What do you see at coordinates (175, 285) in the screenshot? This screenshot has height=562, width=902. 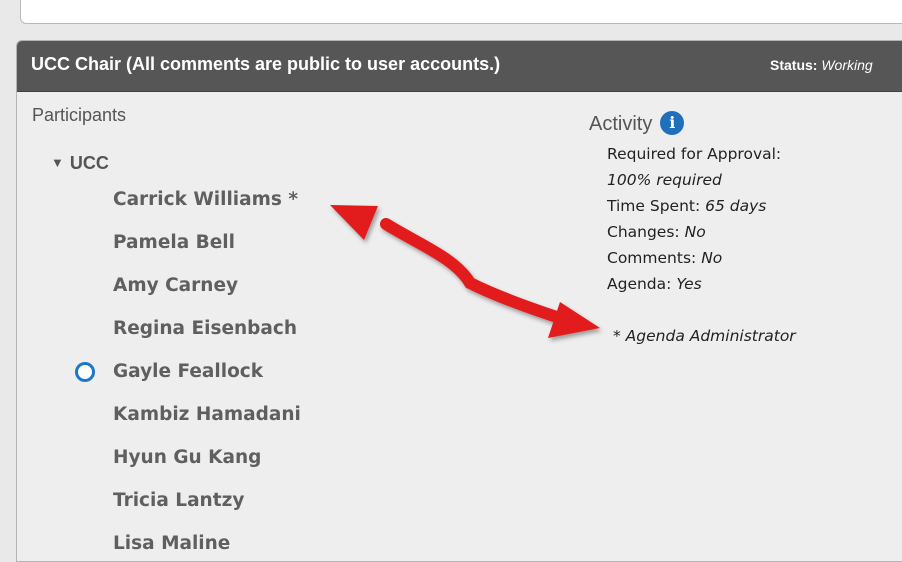 I see `participant-amy-carney: Amy Carney` at bounding box center [175, 285].